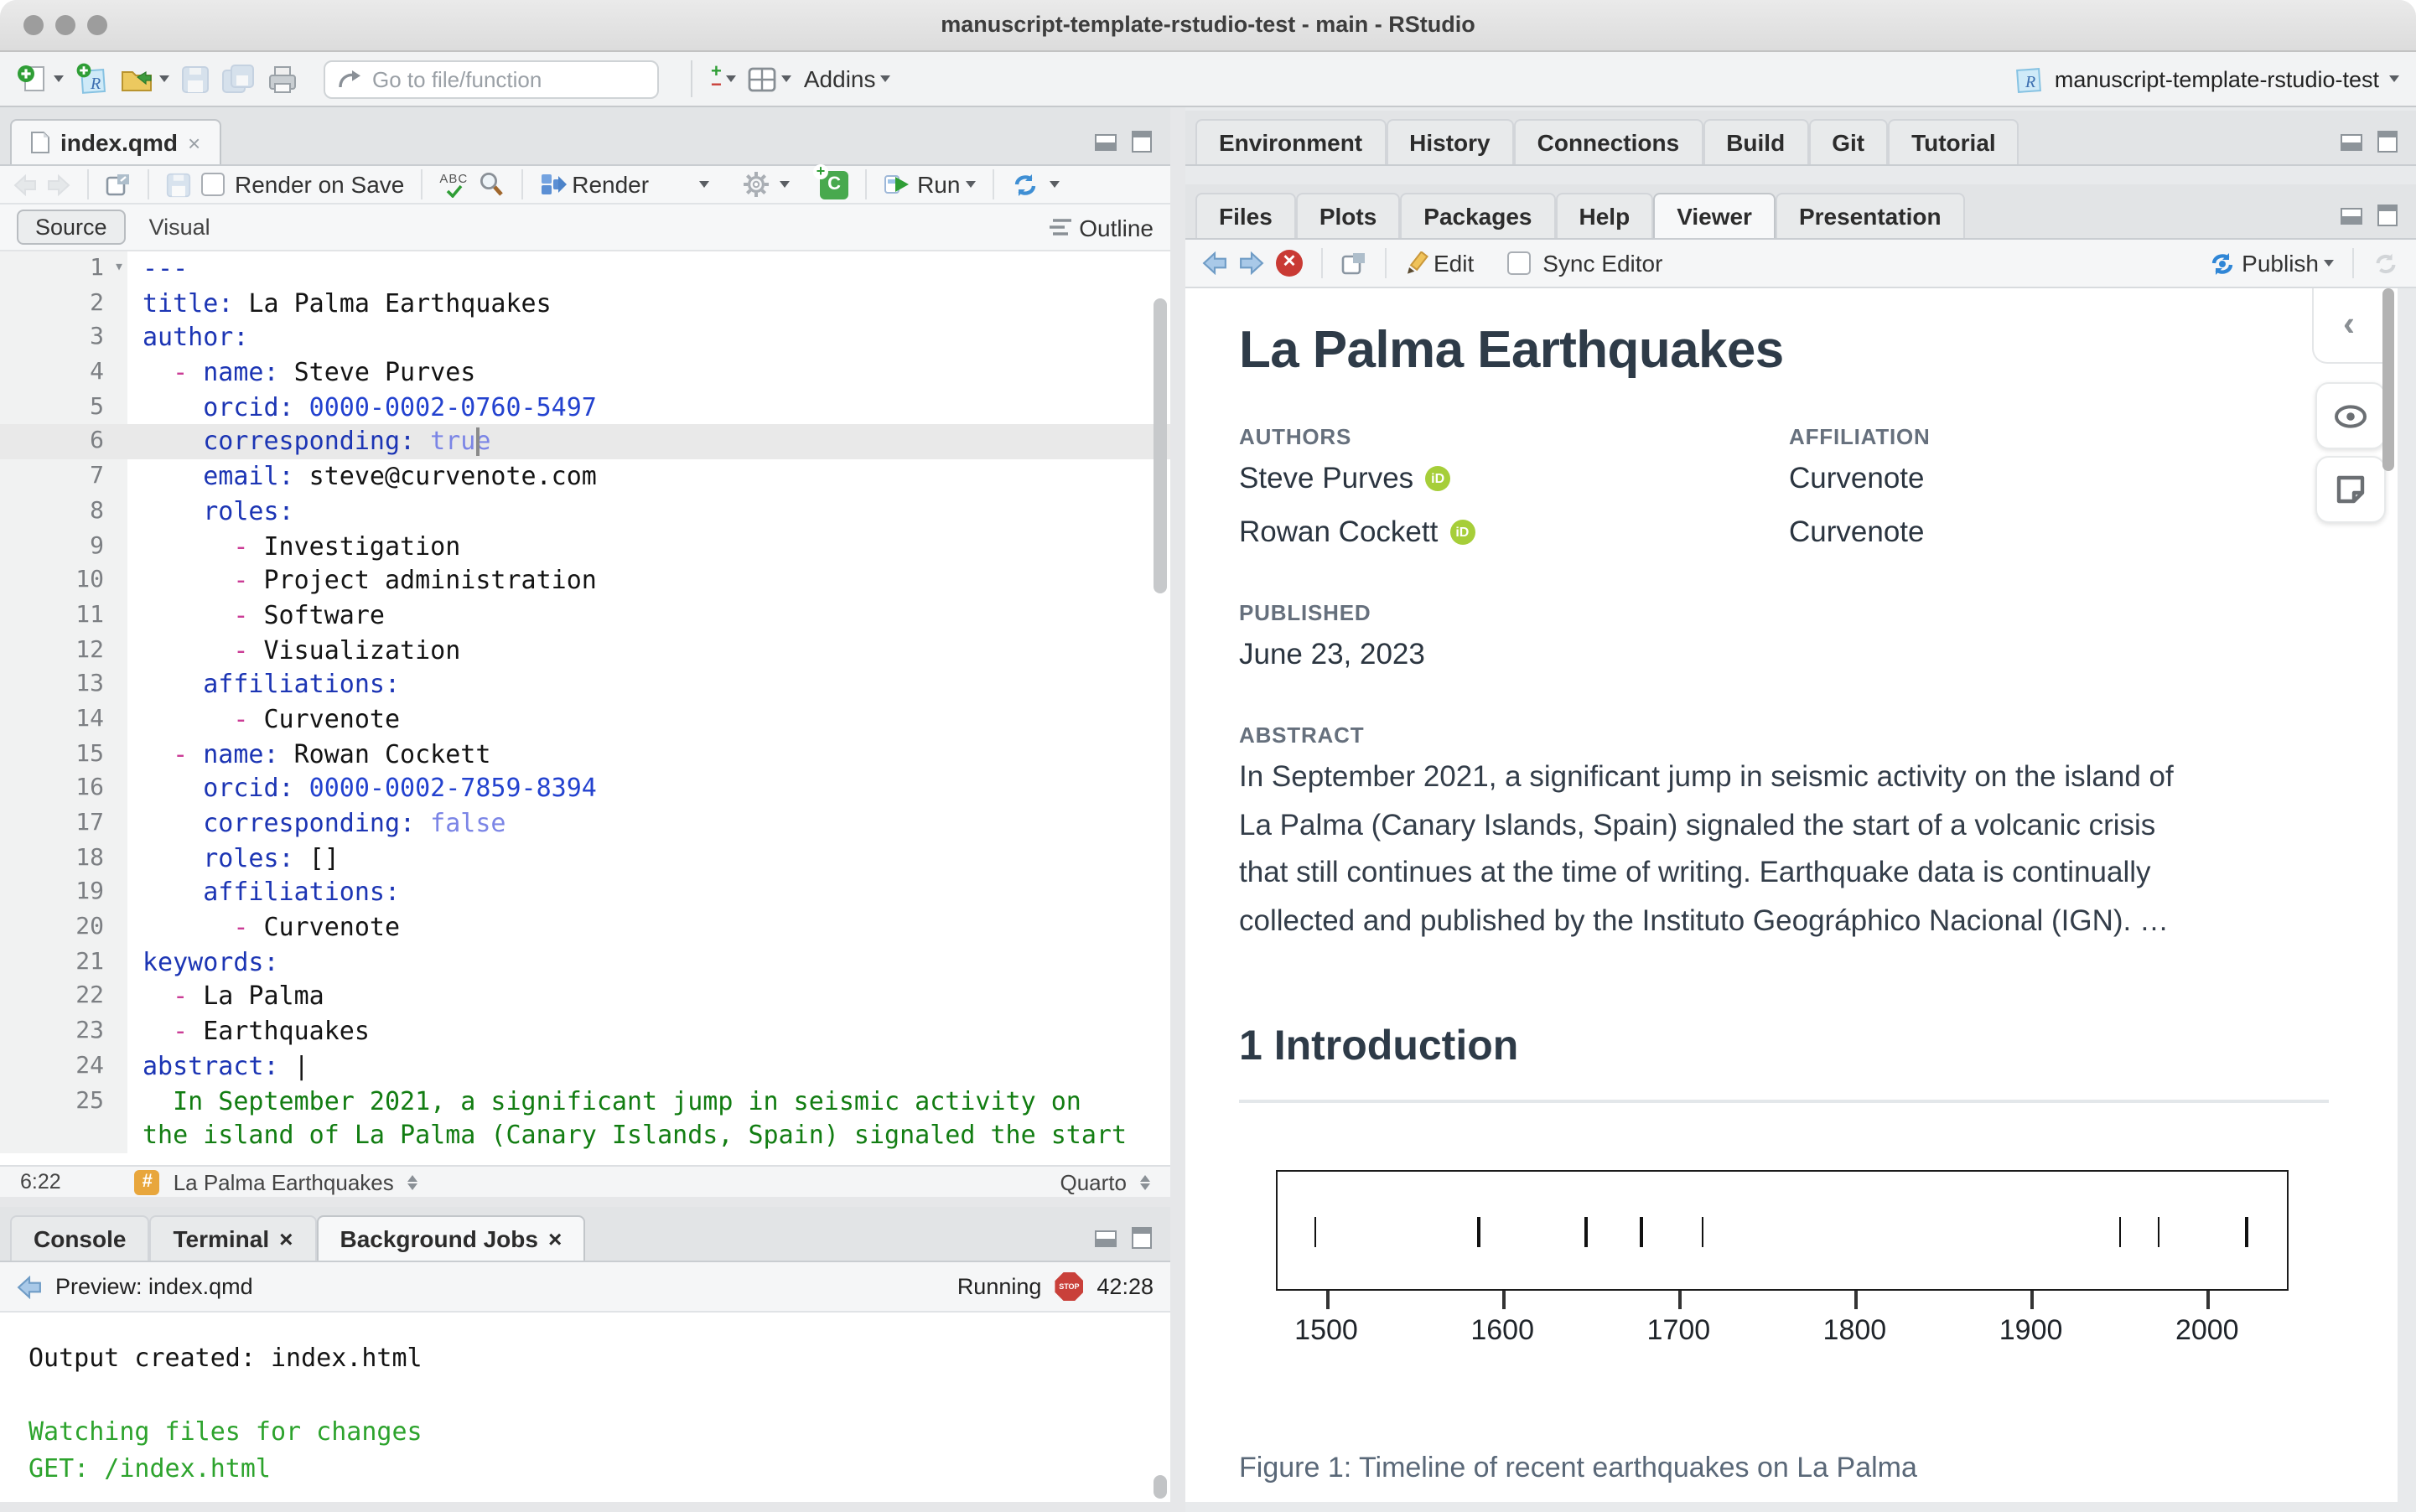 The height and width of the screenshot is (1512, 2416). What do you see at coordinates (2351, 489) in the screenshot?
I see `annotate-button` at bounding box center [2351, 489].